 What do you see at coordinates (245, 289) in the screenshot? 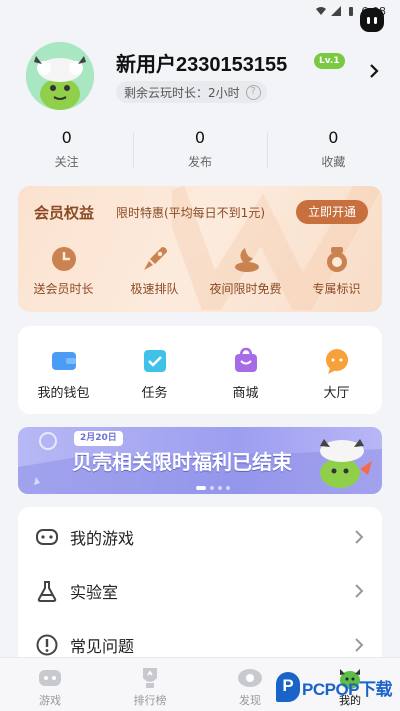
I see `vip-benefit-label: 夜间限时免费` at bounding box center [245, 289].